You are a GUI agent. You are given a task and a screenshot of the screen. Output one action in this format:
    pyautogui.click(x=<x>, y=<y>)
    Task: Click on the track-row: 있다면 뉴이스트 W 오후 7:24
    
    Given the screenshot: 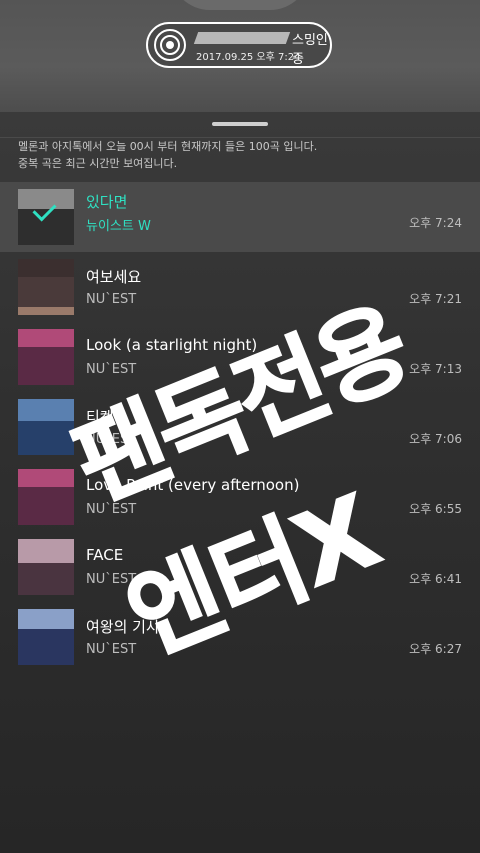 What is the action you would take?
    pyautogui.click(x=240, y=217)
    